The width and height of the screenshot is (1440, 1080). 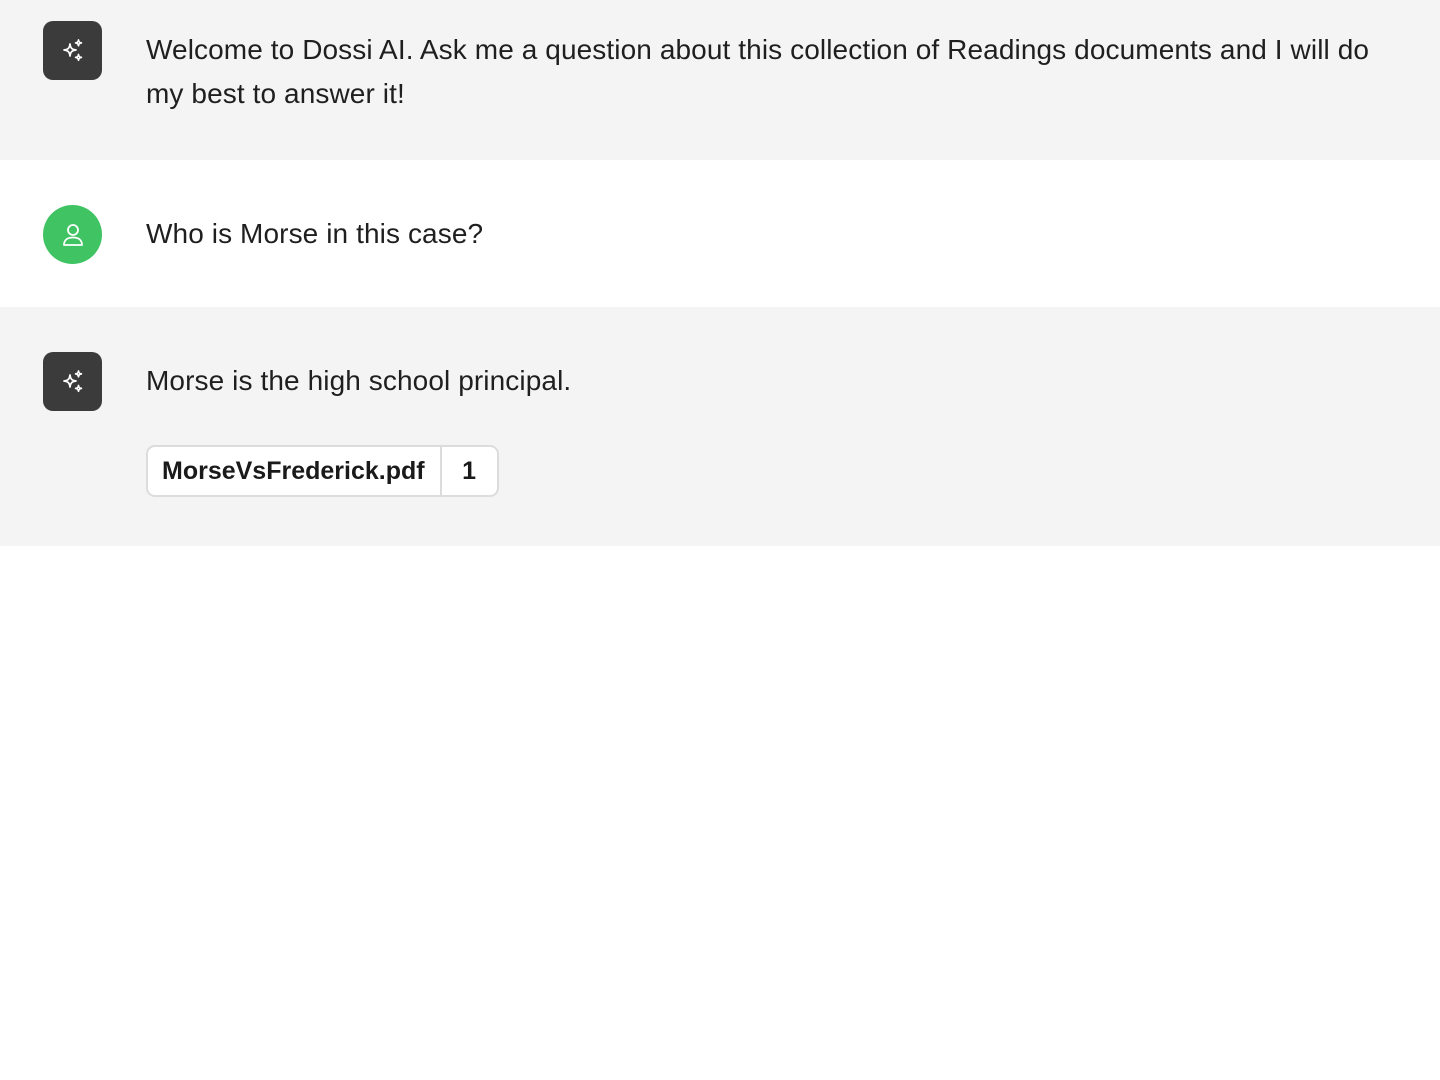 I want to click on source-file-name: MorseVsFrederick.pdf, so click(x=293, y=470).